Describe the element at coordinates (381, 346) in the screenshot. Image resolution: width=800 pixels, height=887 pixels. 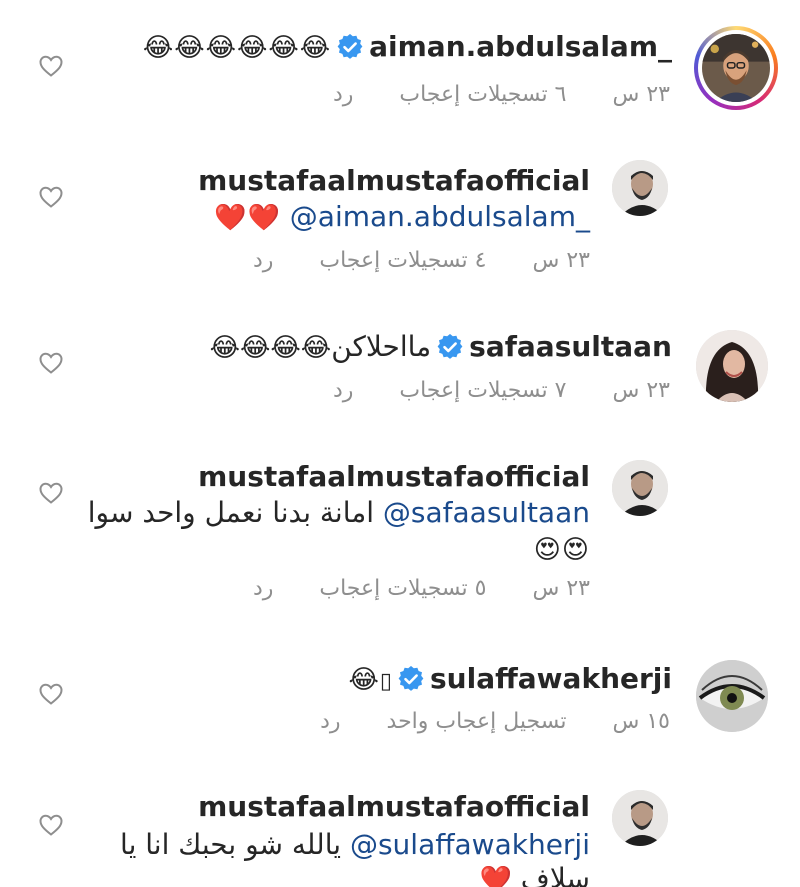
I see `comment-text: مااحلاكن` at that location.